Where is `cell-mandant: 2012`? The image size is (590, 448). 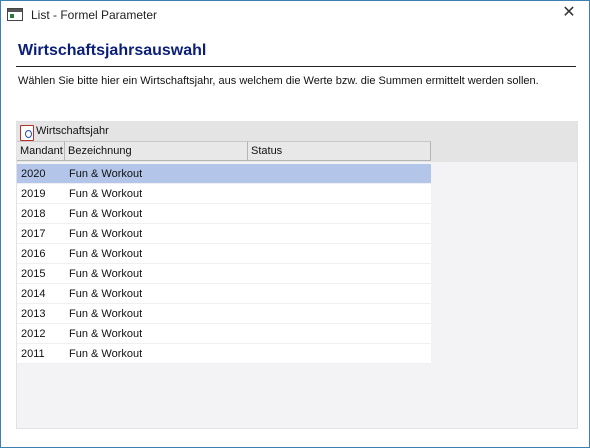 cell-mandant: 2012 is located at coordinates (33, 334).